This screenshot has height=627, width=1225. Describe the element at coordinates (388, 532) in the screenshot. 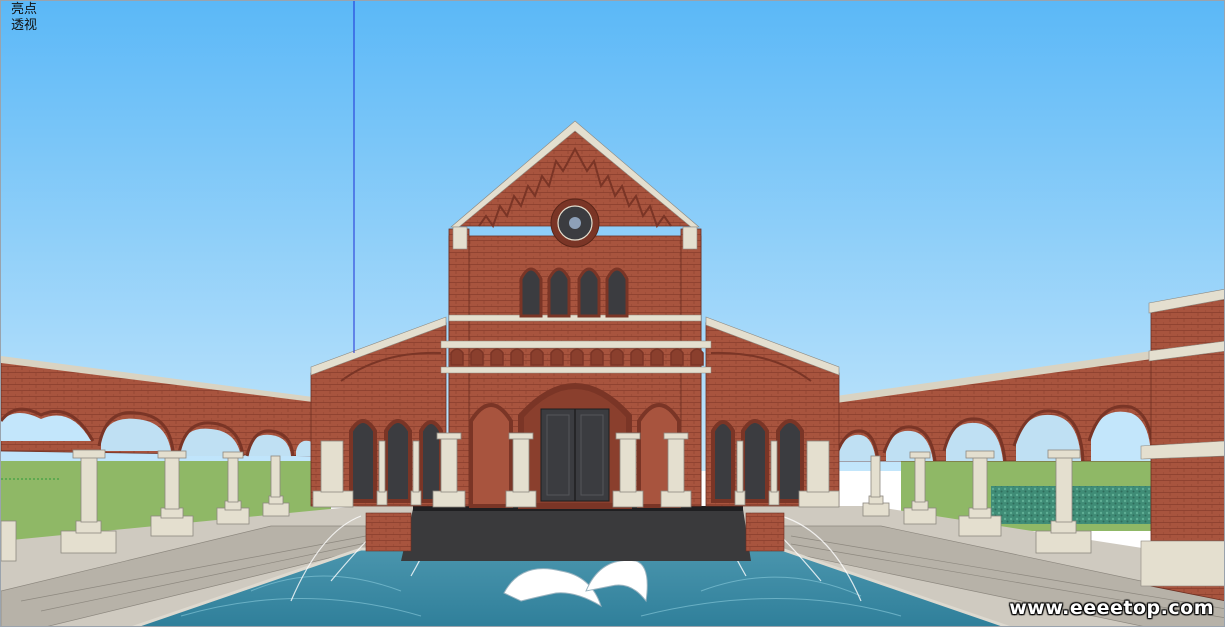

I see `pool-wall-left` at that location.